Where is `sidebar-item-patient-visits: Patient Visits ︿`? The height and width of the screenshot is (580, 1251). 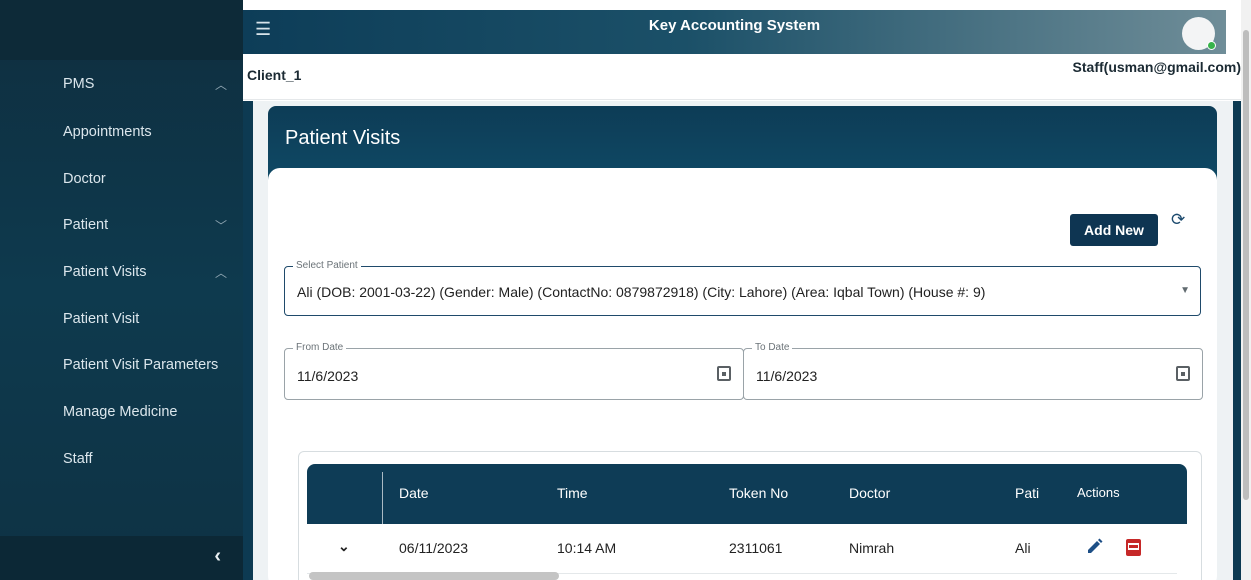
sidebar-item-patient-visits: Patient Visits ︿ is located at coordinates (121, 272).